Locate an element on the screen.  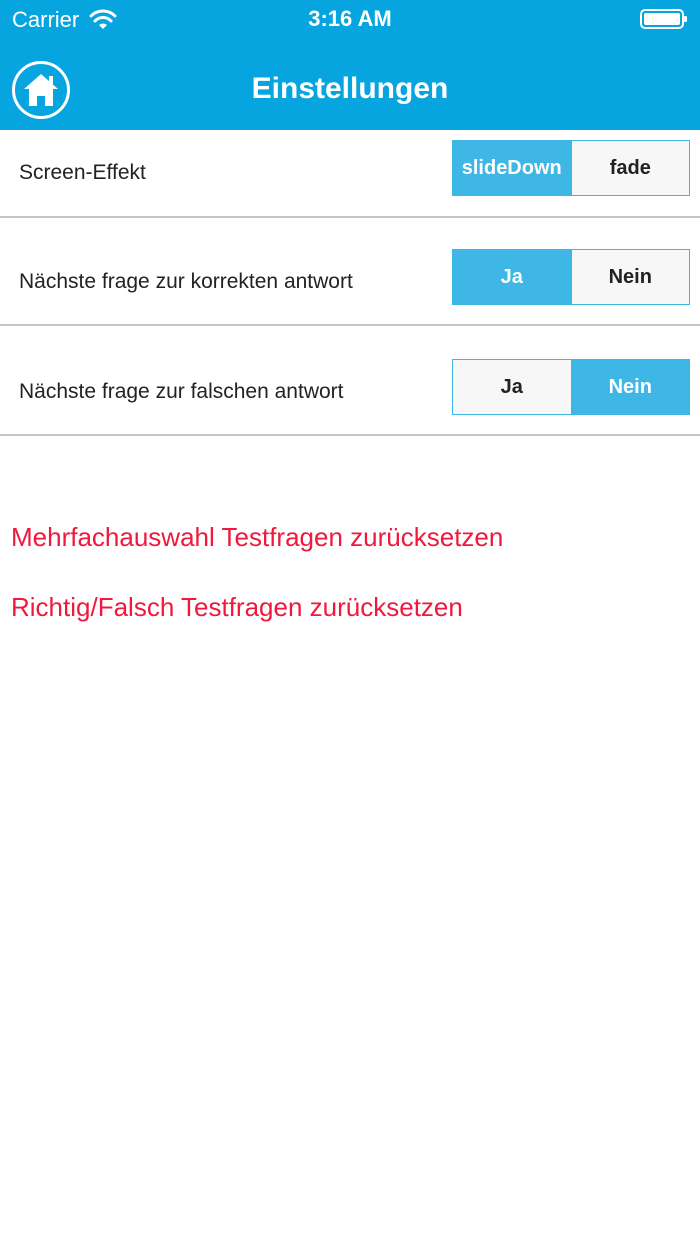
status-bar: Carrier 3:16 AM is located at coordinates (350, 20).